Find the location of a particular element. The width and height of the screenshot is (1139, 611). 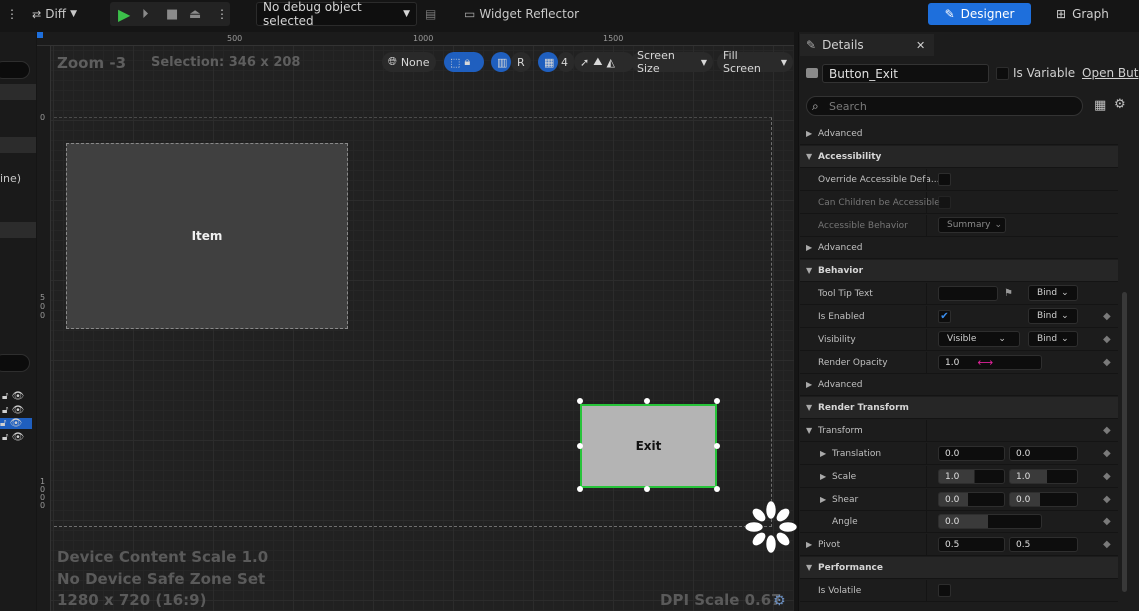

scale-y-input: 1.0 is located at coordinates (1043, 476).